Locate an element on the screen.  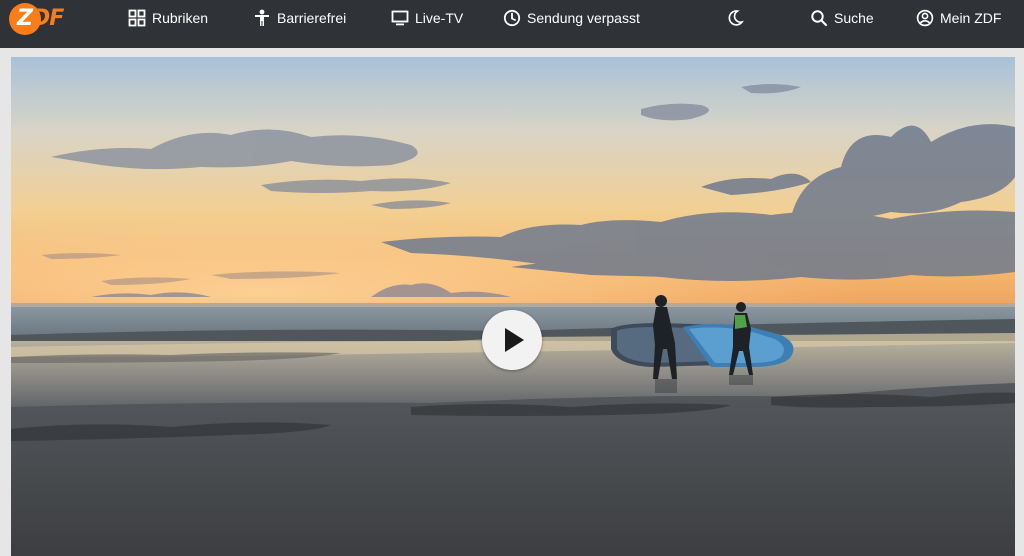
clock-icon is located at coordinates (512, 18).